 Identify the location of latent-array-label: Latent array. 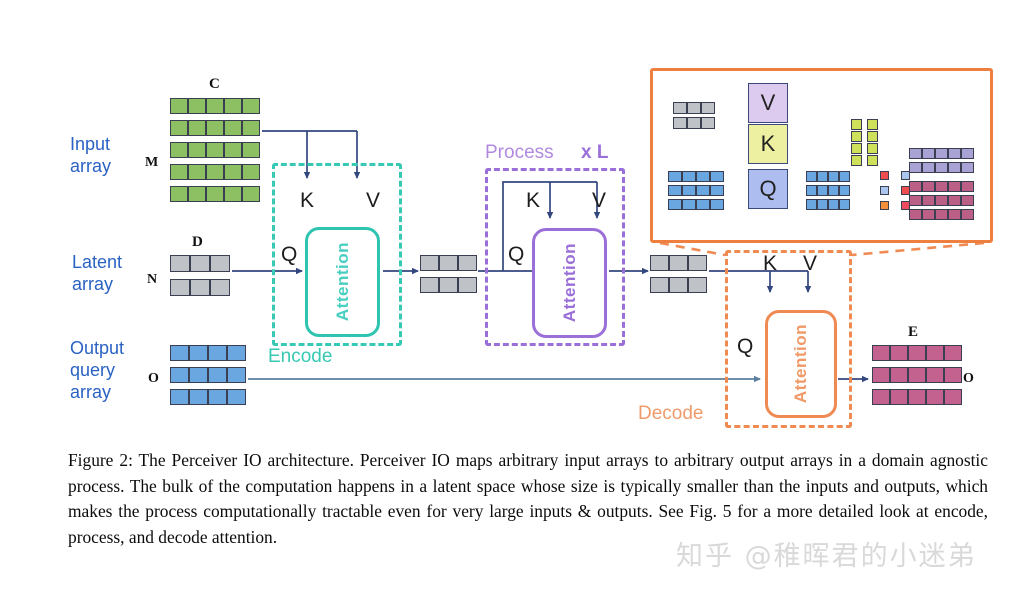
(97, 273).